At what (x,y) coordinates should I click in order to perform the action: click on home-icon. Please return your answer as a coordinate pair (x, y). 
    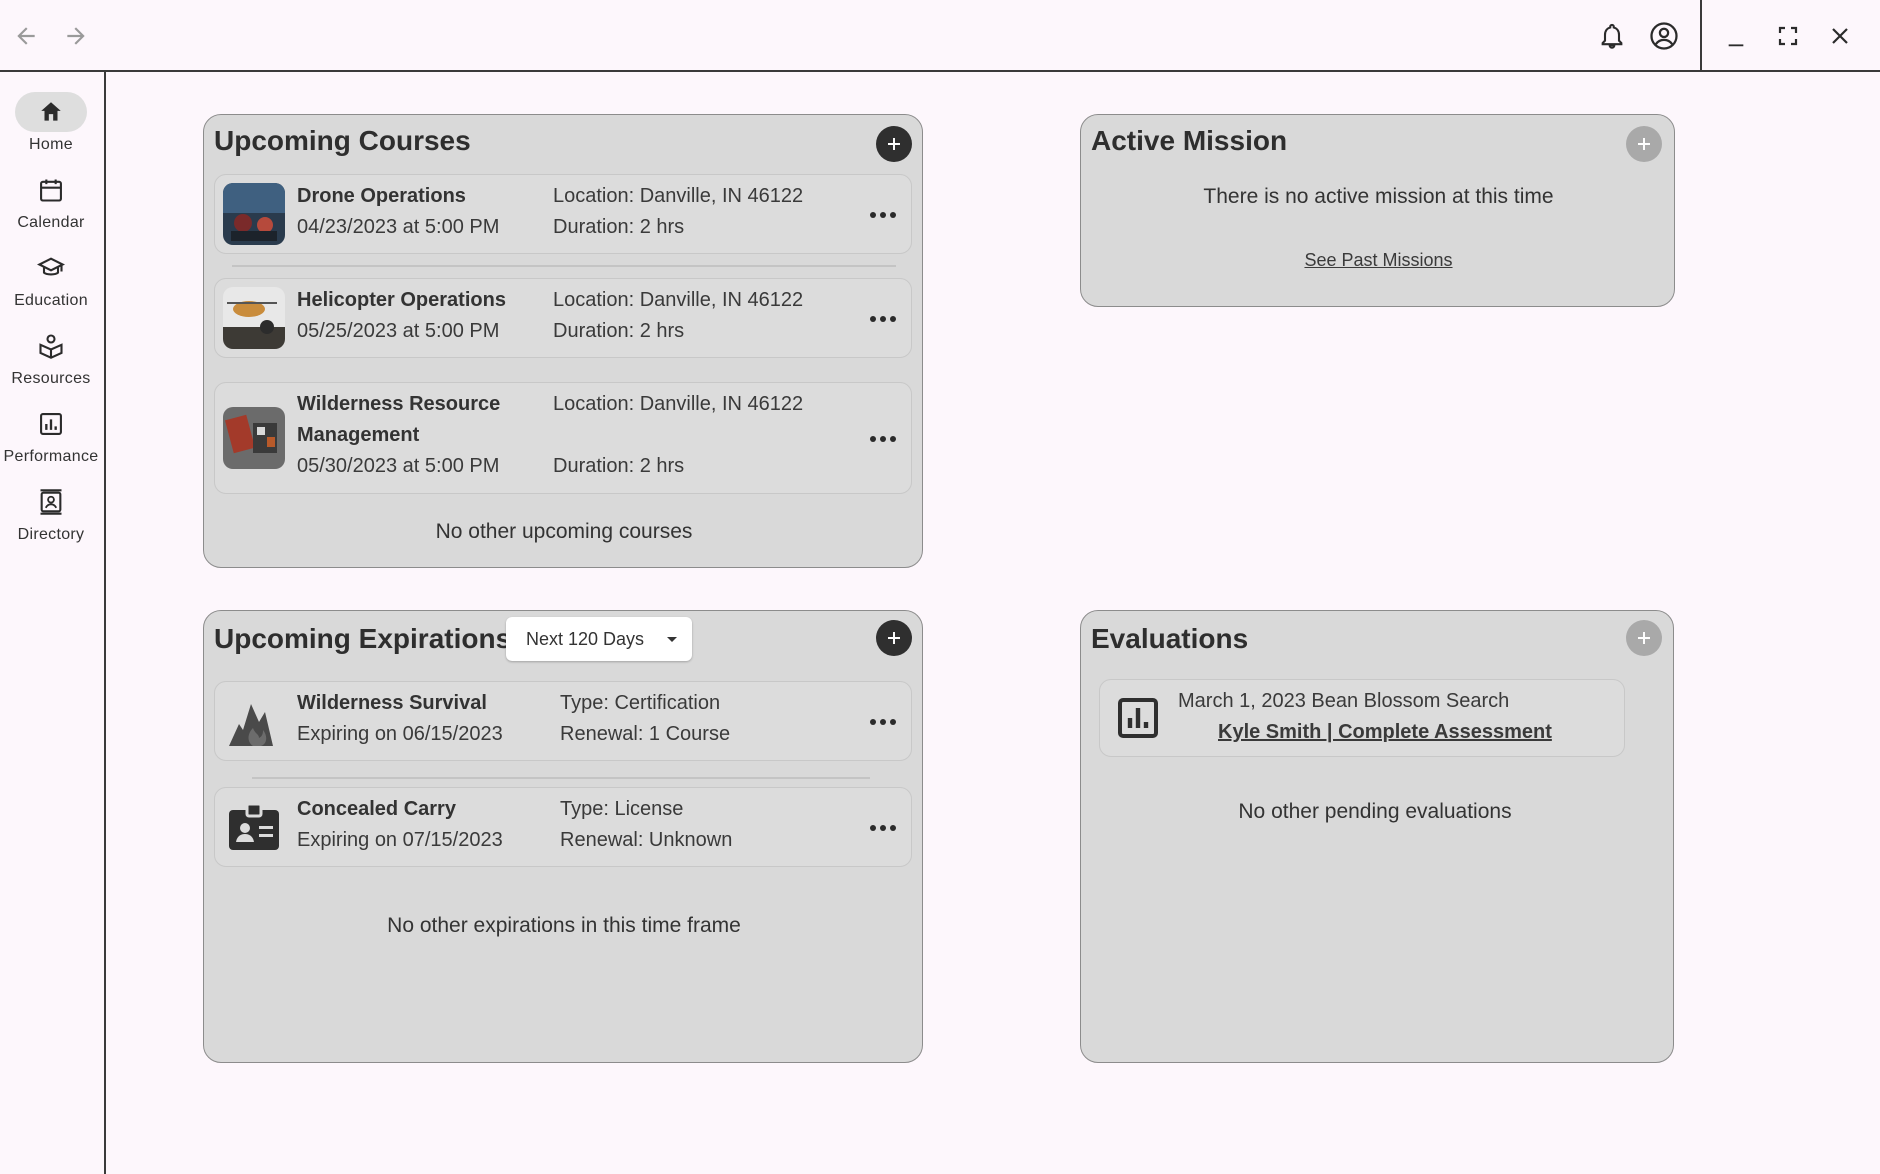
    Looking at the image, I should click on (51, 111).